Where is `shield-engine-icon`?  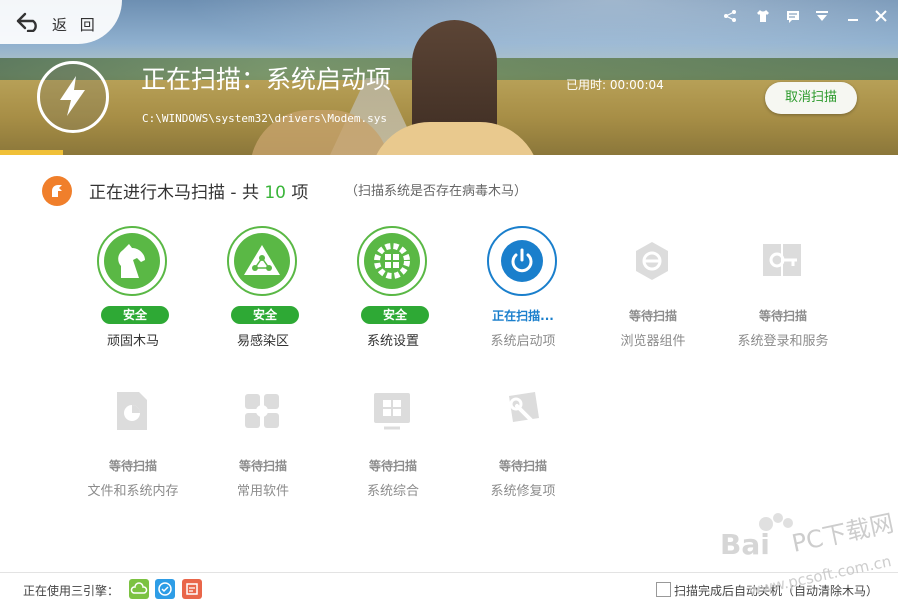 shield-engine-icon is located at coordinates (165, 589).